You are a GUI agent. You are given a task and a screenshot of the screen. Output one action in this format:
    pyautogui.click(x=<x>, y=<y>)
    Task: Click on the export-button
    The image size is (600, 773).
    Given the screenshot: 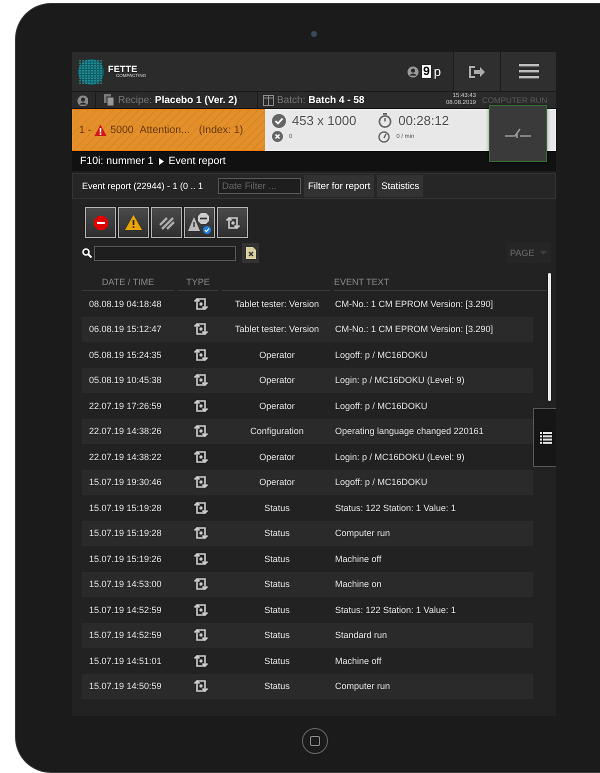 What is the action you would take?
    pyautogui.click(x=250, y=253)
    